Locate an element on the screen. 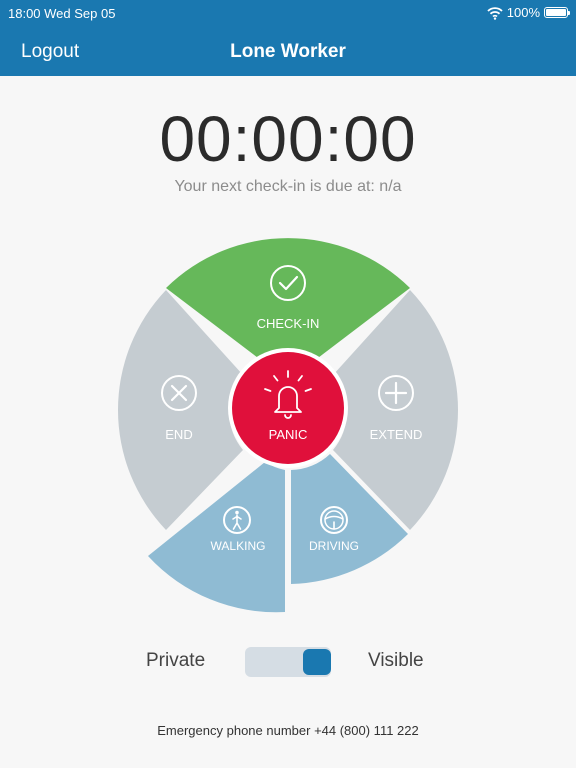 The image size is (576, 768). page-title: Lone Worker is located at coordinates (288, 51).